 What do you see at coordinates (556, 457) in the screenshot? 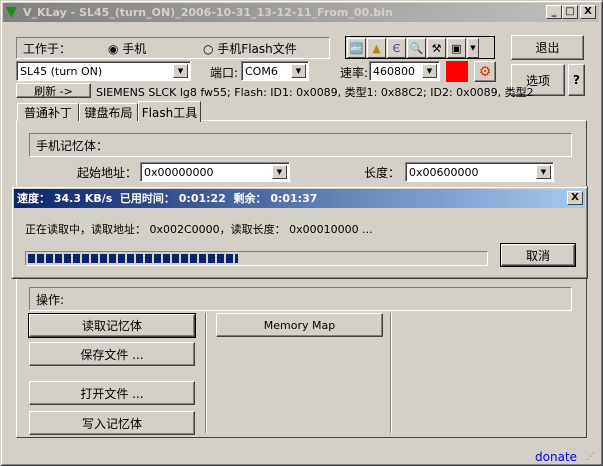
I see `donate-link: donate` at bounding box center [556, 457].